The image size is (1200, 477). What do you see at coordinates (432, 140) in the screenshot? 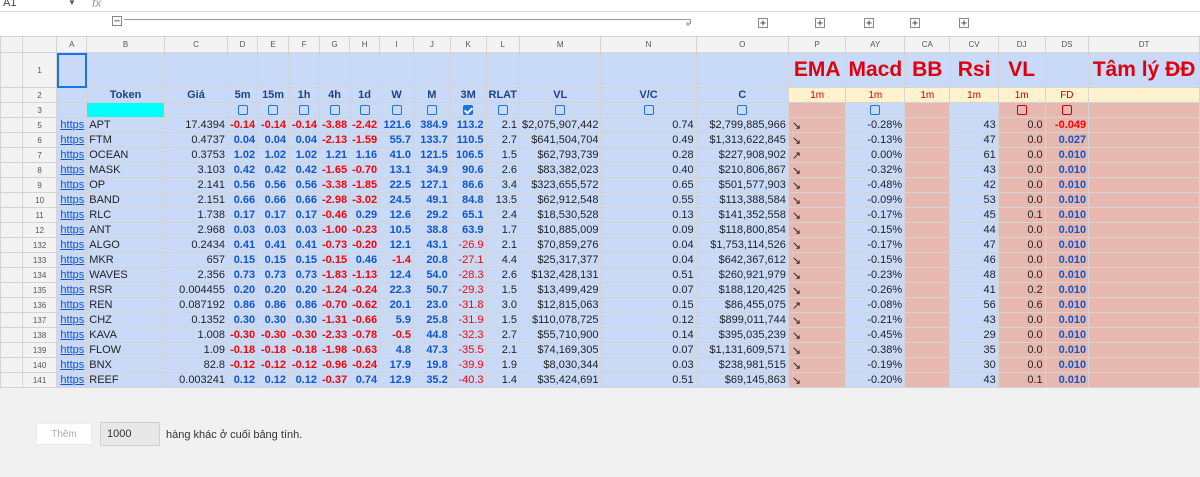
I see `change-m-cell: 133.7` at bounding box center [432, 140].